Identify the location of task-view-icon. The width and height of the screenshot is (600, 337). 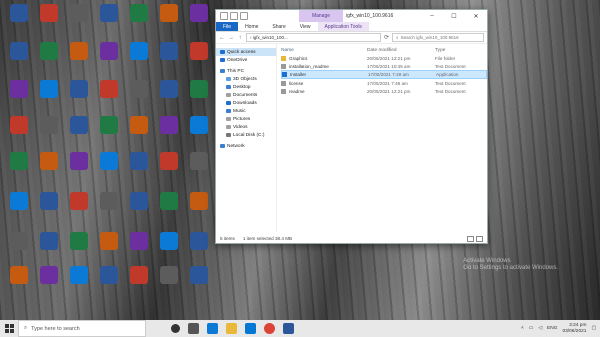
(193, 328).